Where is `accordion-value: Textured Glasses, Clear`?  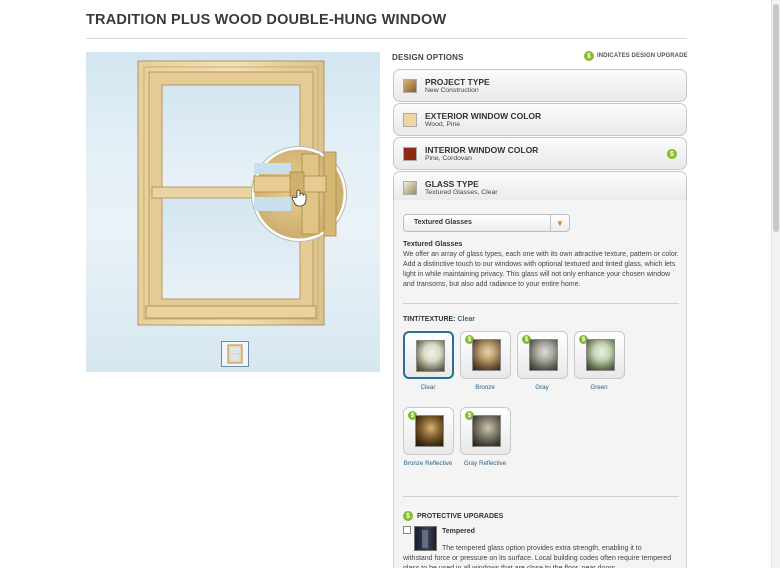
accordion-value: Textured Glasses, Clear is located at coordinates (461, 192).